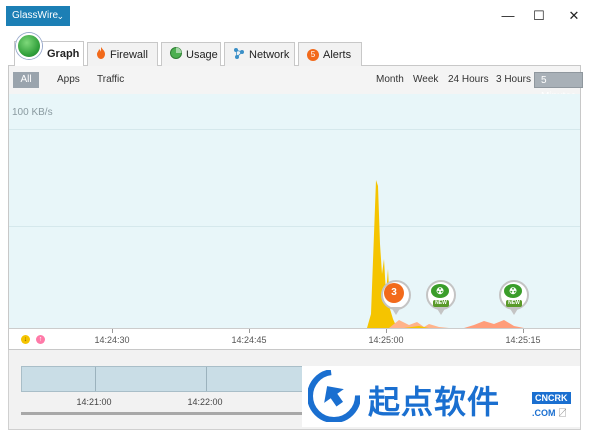 Image resolution: width=589 pixels, height=433 pixels. I want to click on tab-usage-label: Usage, so click(202, 54).